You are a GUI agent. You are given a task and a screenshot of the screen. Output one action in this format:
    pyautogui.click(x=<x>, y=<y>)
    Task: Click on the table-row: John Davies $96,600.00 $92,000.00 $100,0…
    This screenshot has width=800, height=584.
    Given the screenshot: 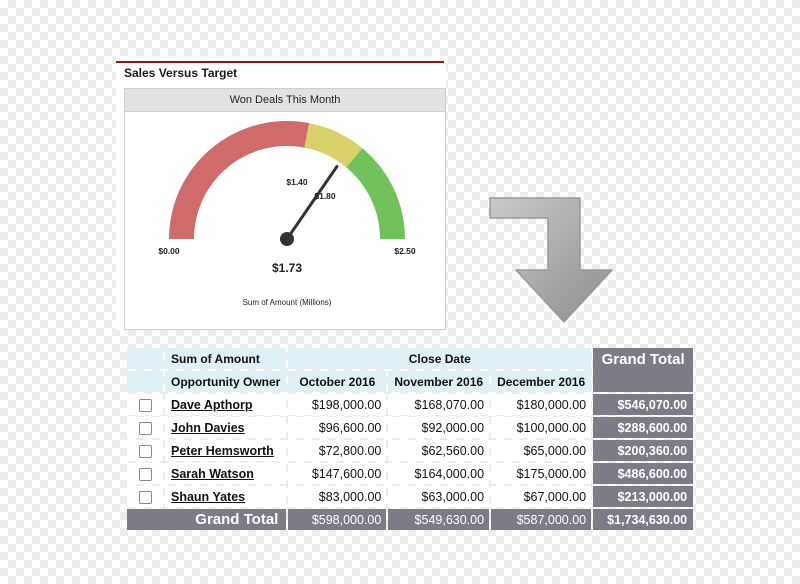 What is the action you would take?
    pyautogui.click(x=410, y=427)
    